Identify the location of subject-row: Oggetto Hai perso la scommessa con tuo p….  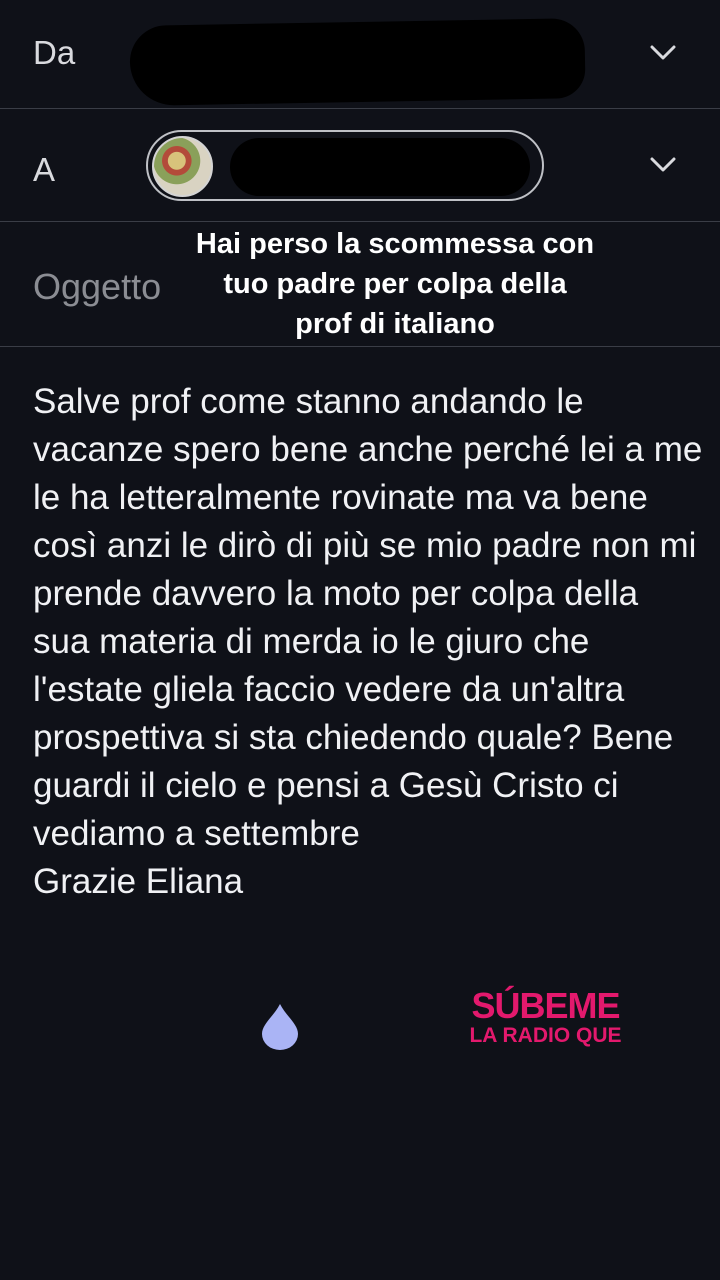
(360, 284).